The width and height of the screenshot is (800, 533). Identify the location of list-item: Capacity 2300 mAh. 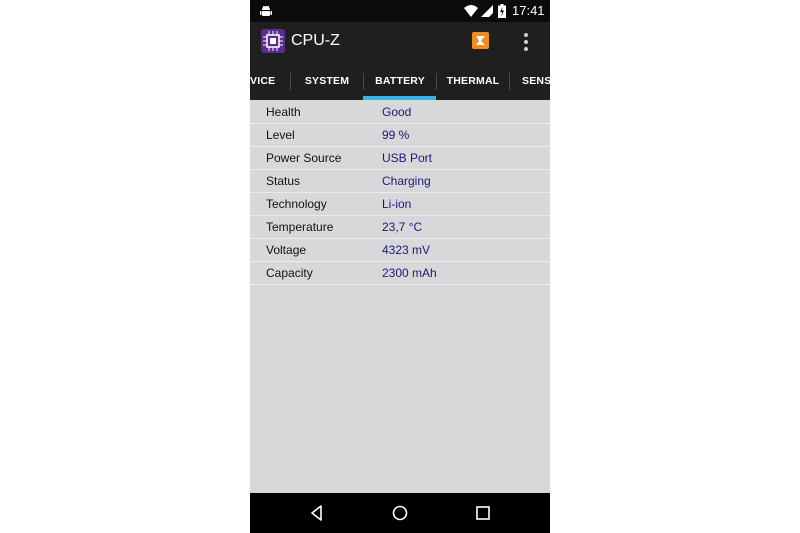
(400, 273).